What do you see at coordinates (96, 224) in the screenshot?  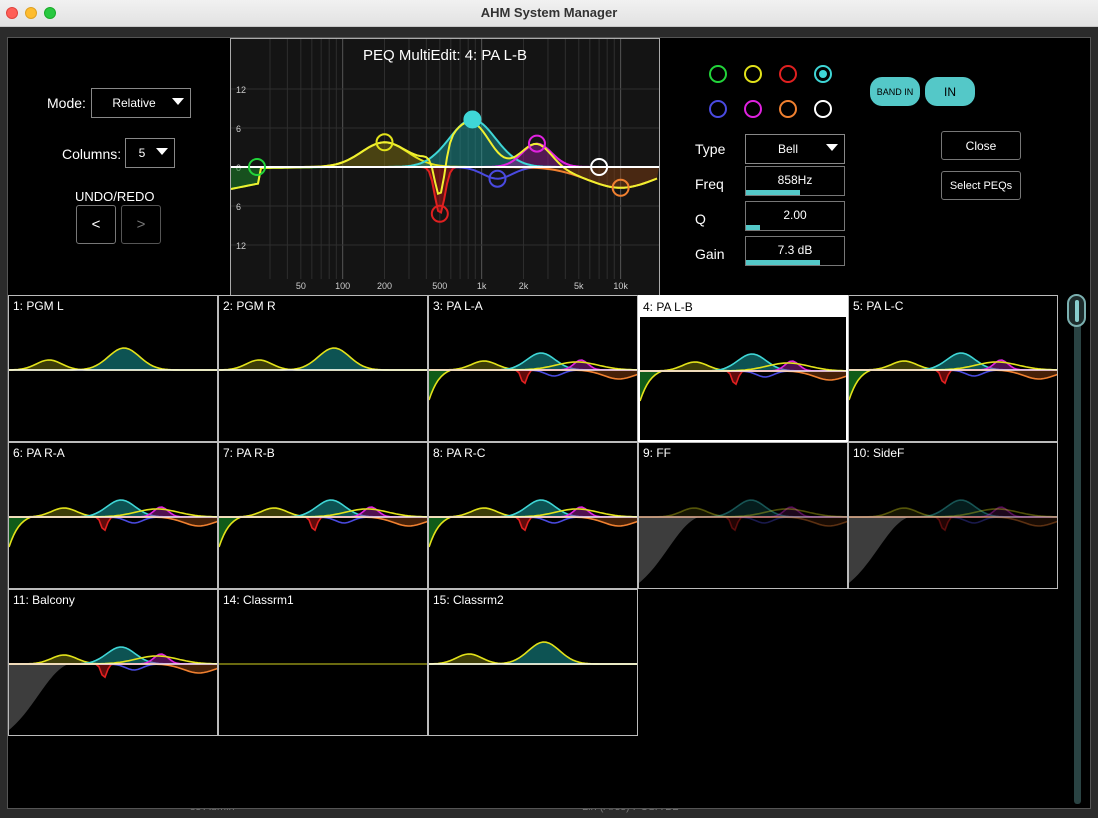 I see `undo-button: <` at bounding box center [96, 224].